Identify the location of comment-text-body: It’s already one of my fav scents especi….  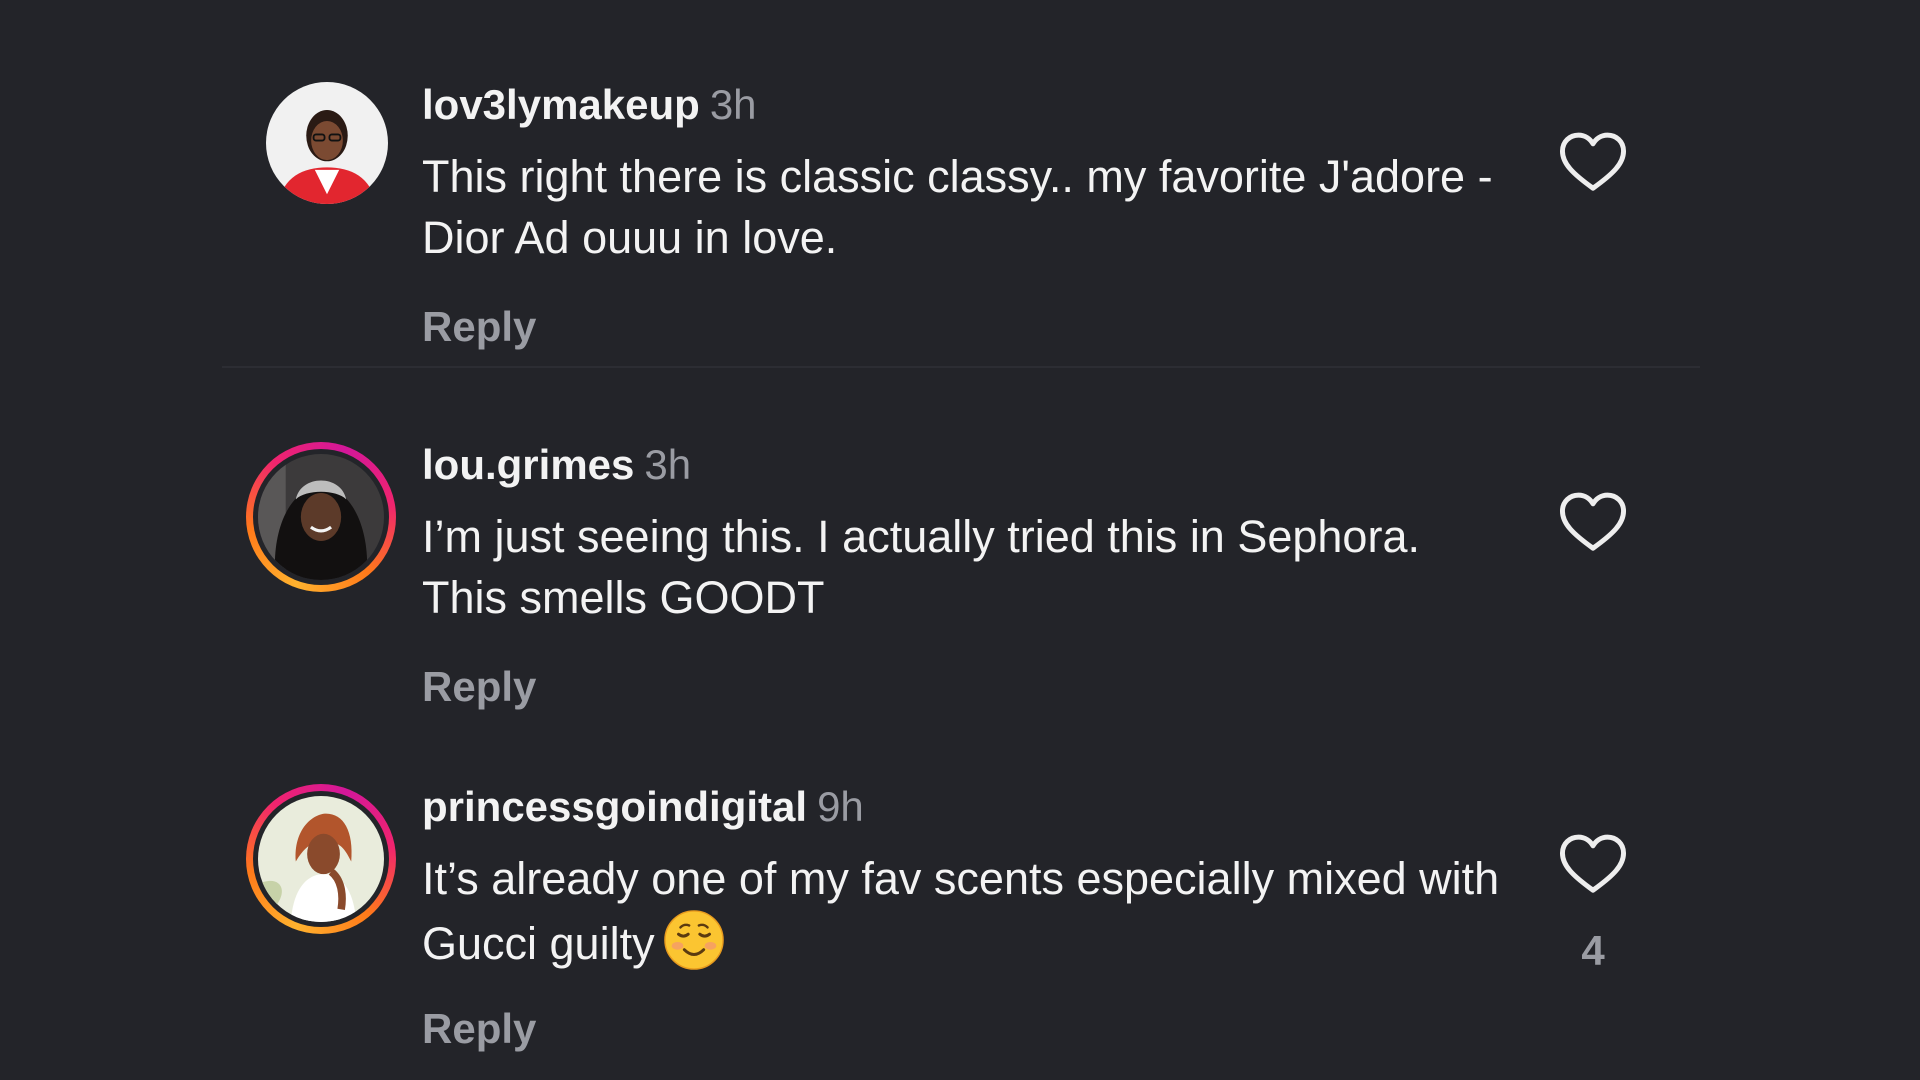
(961, 911).